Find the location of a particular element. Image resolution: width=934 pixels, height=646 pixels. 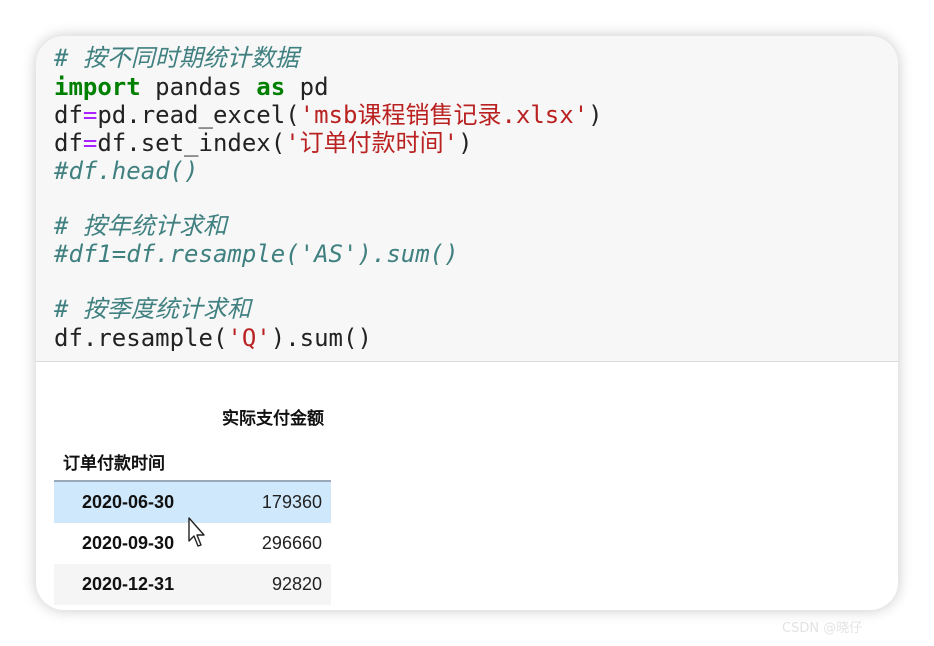

comment-text: # 按年统计求和 is located at coordinates (140, 226).